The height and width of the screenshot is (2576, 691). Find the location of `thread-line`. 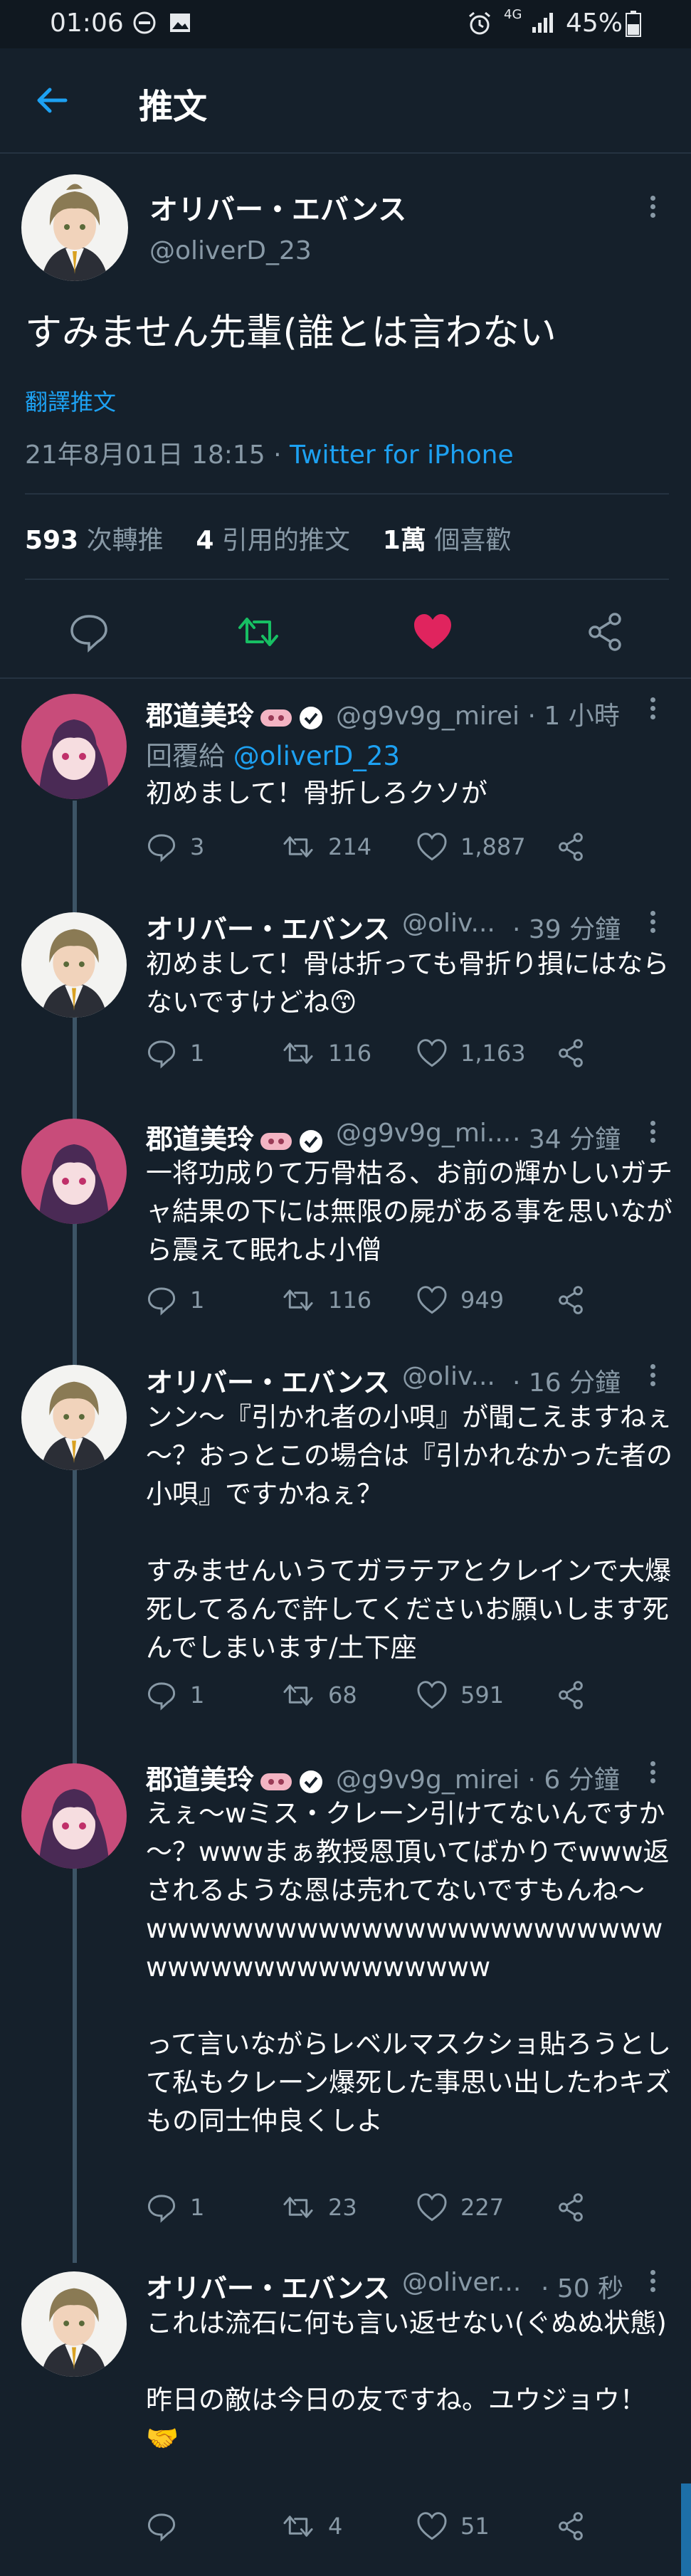

thread-line is located at coordinates (75, 1532).